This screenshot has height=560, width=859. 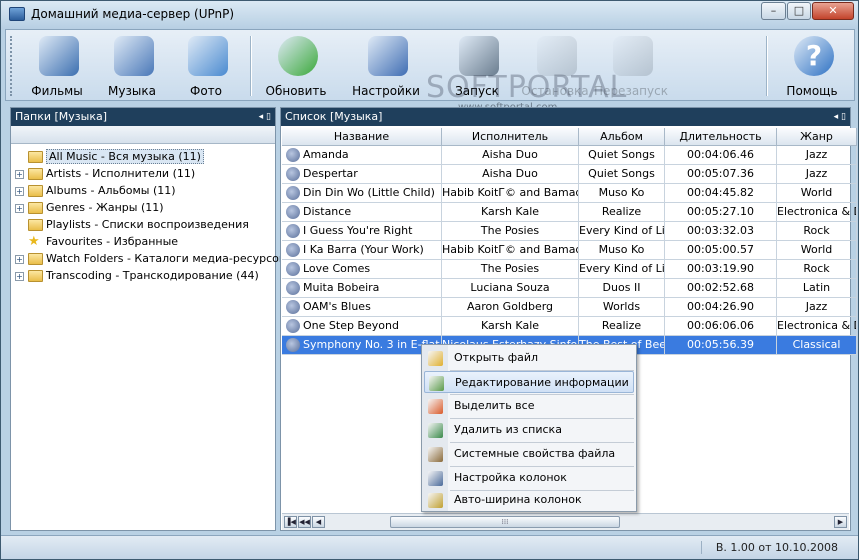 What do you see at coordinates (296, 91) in the screenshot?
I see `refresh-label: Обновить` at bounding box center [296, 91].